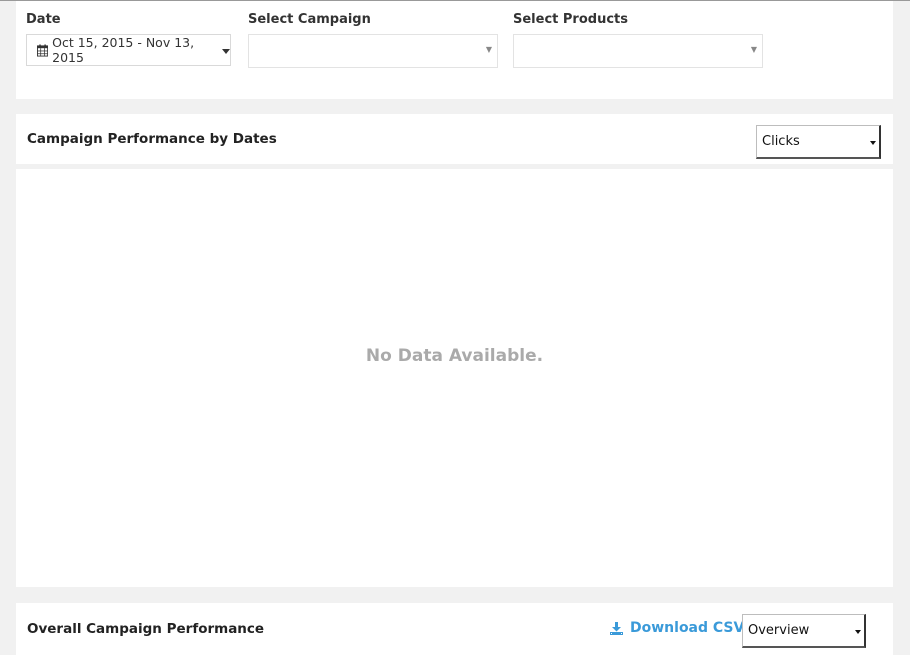  I want to click on calendar-icon, so click(43, 50).